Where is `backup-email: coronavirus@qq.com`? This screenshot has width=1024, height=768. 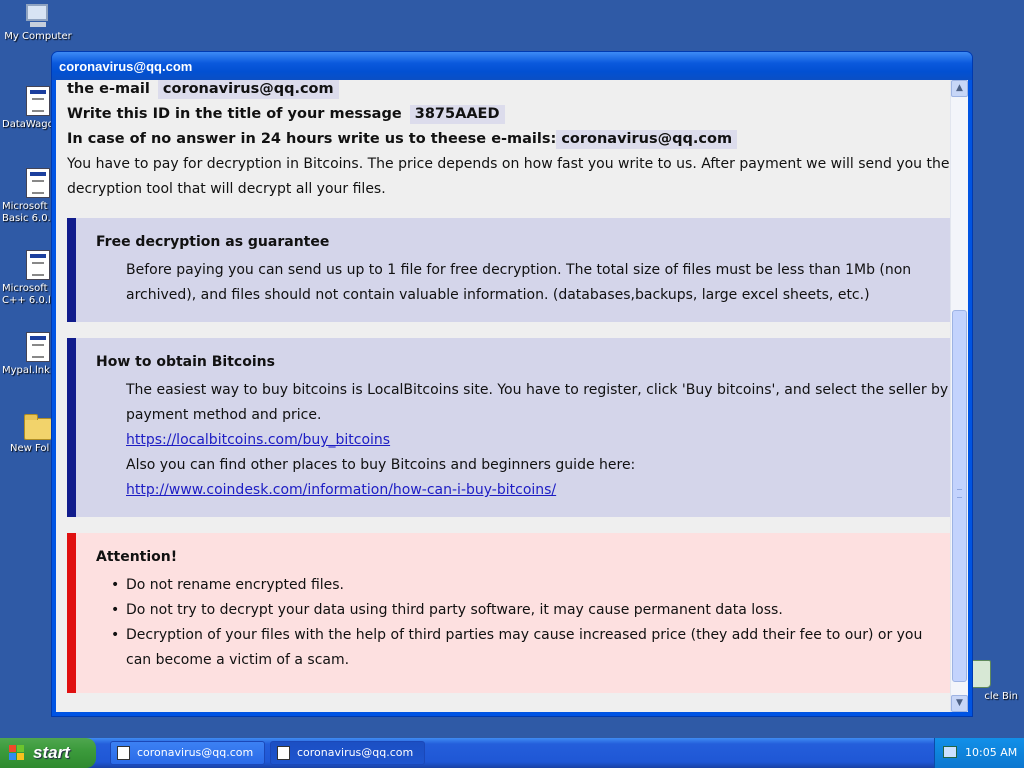 backup-email: coronavirus@qq.com is located at coordinates (647, 139).